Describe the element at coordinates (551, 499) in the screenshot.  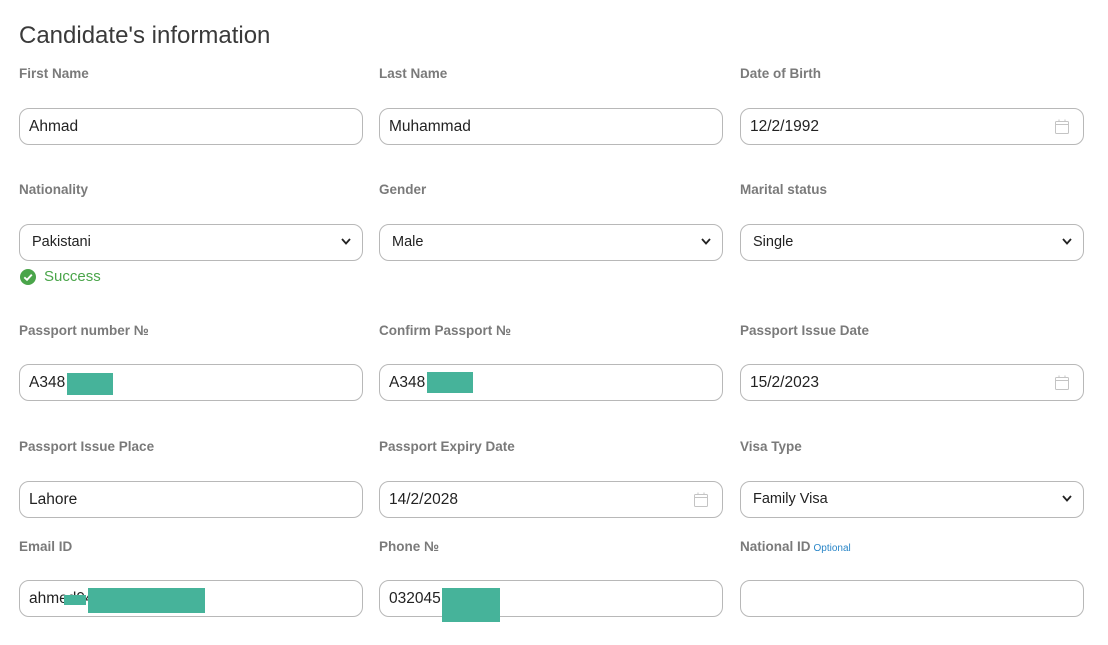
I see `expiry-date-input: 14/2/2028` at that location.